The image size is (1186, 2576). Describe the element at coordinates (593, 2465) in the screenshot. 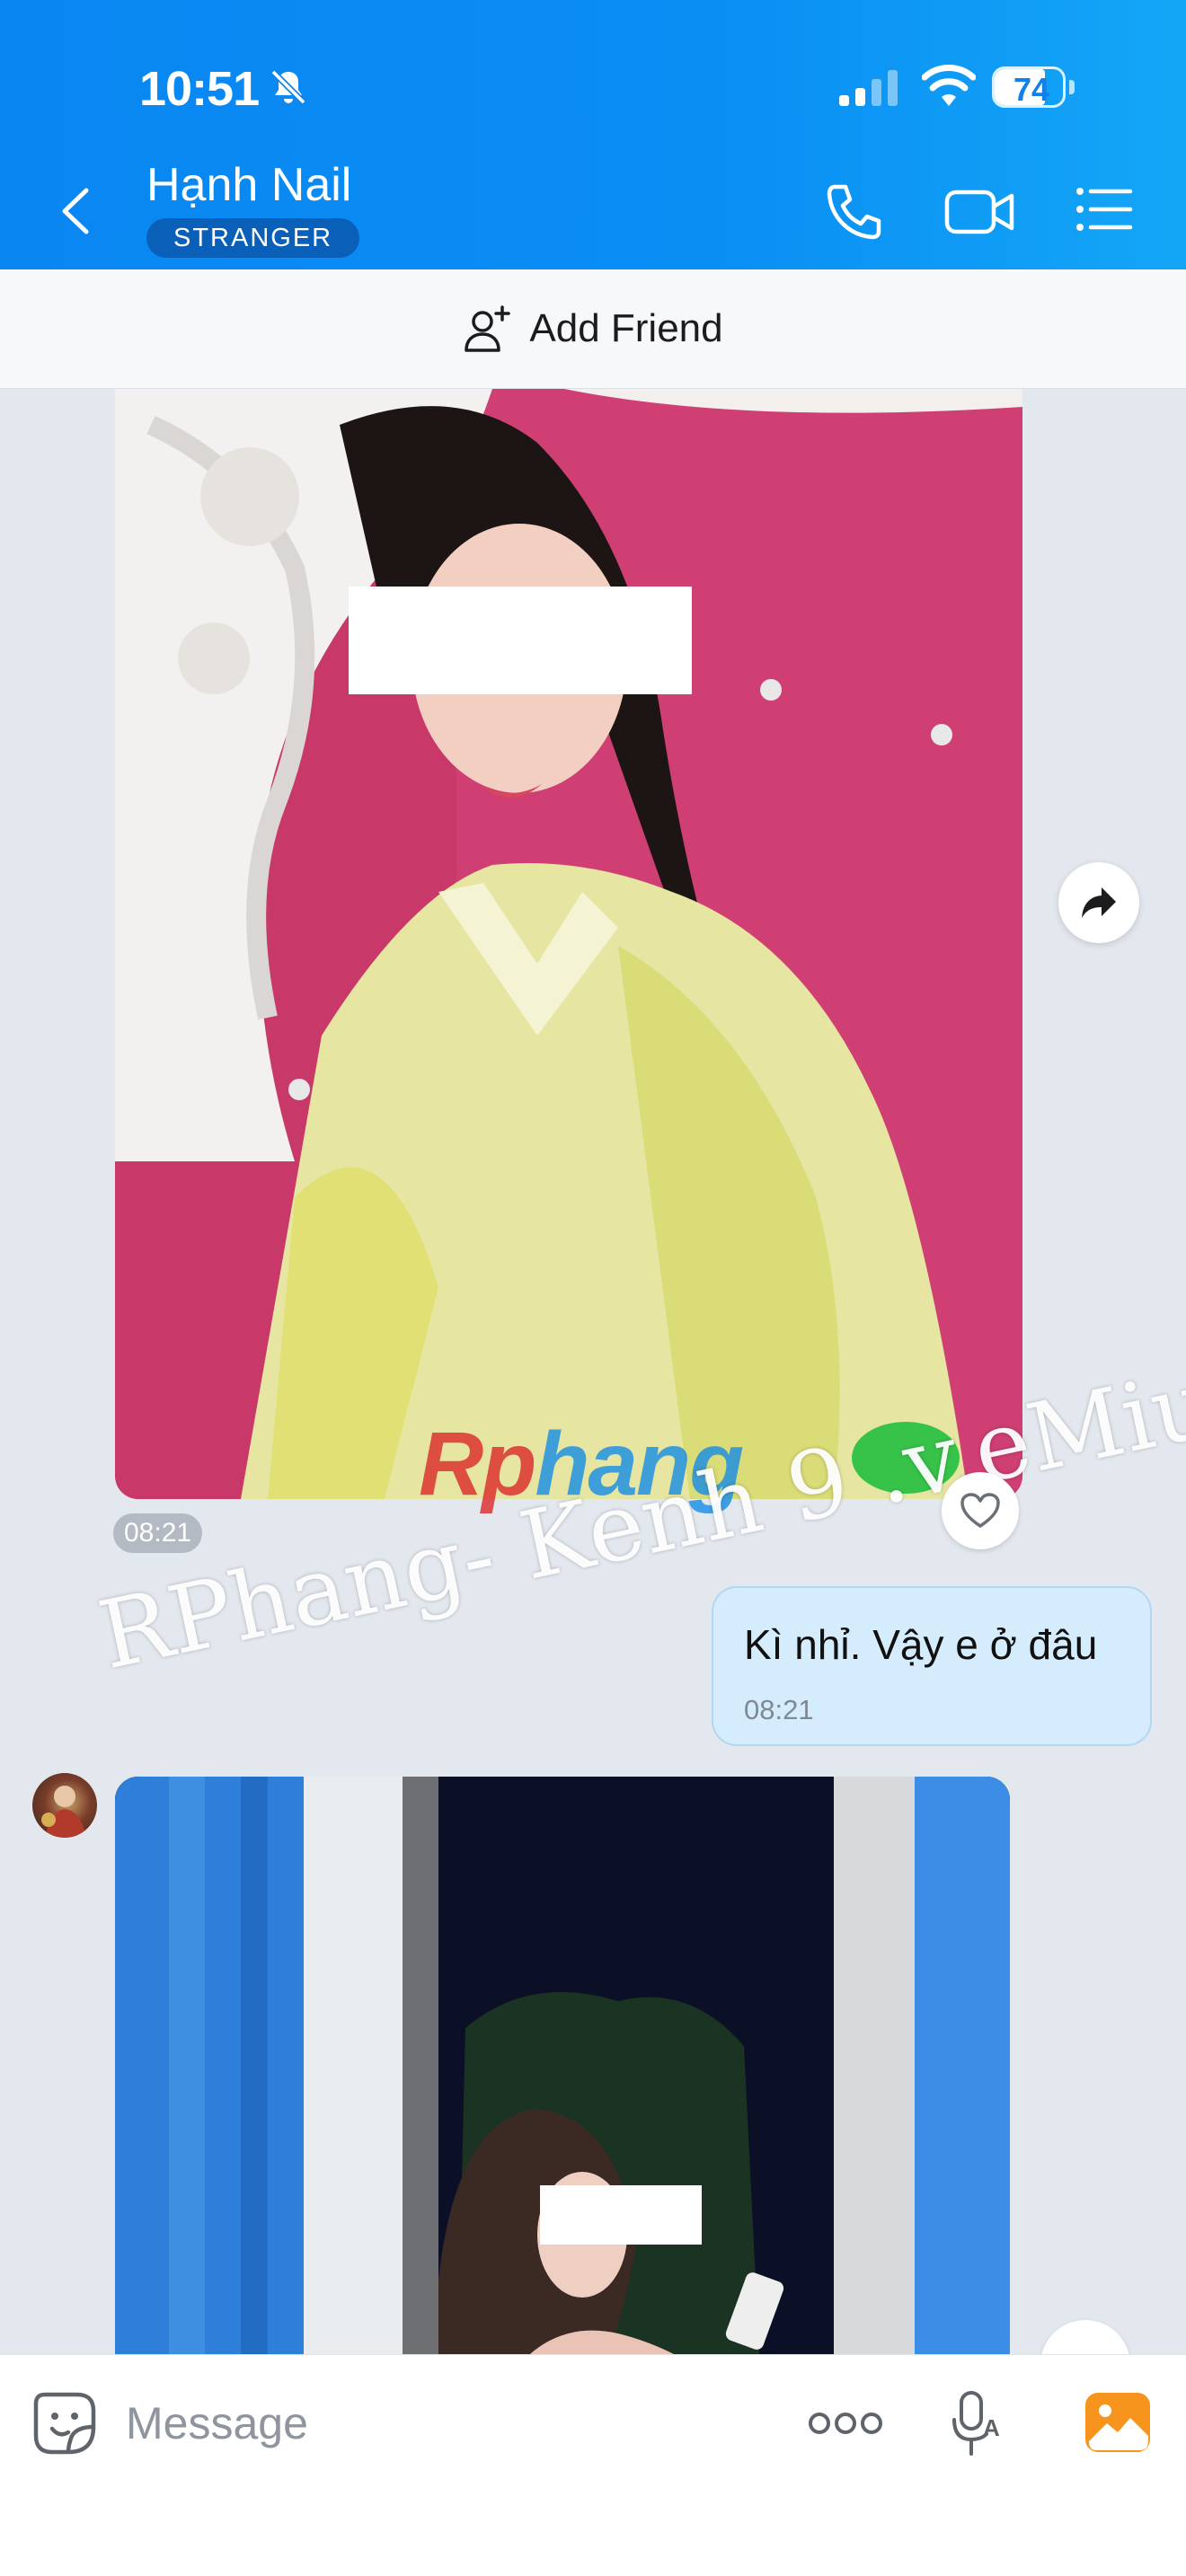

I see `message-composer: A` at that location.